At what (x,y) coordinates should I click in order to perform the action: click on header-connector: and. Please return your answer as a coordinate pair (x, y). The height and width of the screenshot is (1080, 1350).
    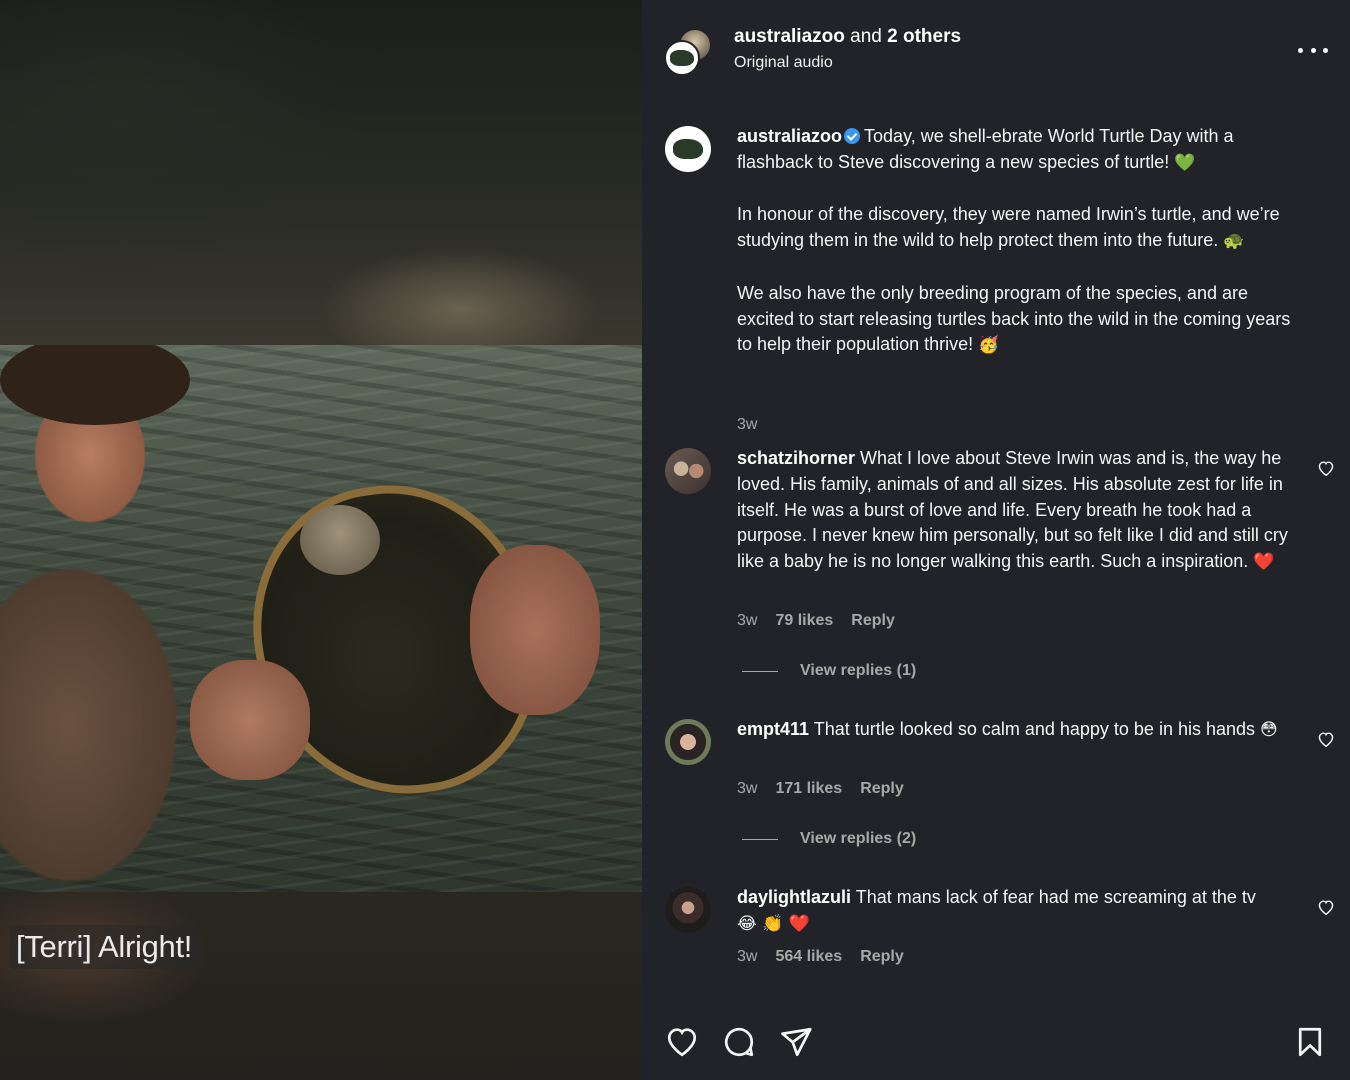
    Looking at the image, I should click on (866, 36).